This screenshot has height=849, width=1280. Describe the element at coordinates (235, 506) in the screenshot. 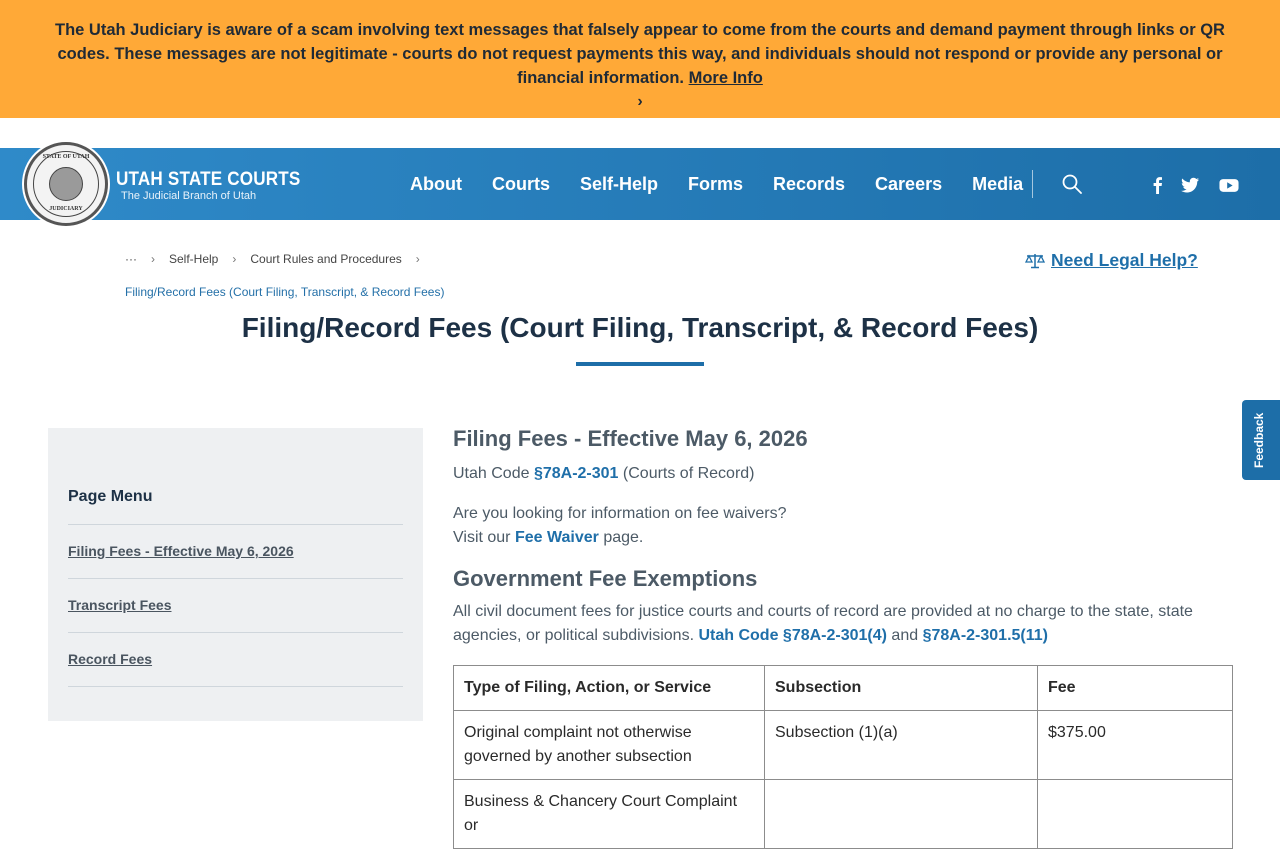

I see `page-menu-heading: Page Menu` at that location.